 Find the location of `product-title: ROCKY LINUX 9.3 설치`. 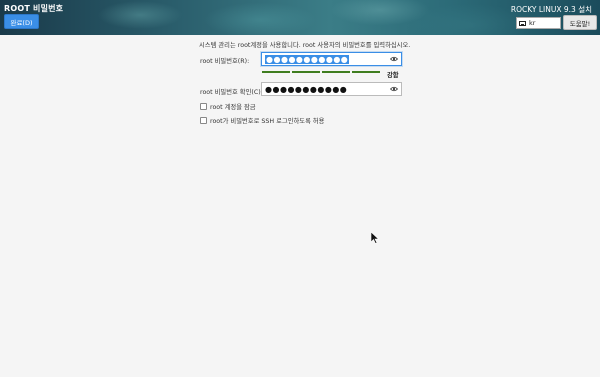

product-title: ROCKY LINUX 9.3 설치 is located at coordinates (551, 9).